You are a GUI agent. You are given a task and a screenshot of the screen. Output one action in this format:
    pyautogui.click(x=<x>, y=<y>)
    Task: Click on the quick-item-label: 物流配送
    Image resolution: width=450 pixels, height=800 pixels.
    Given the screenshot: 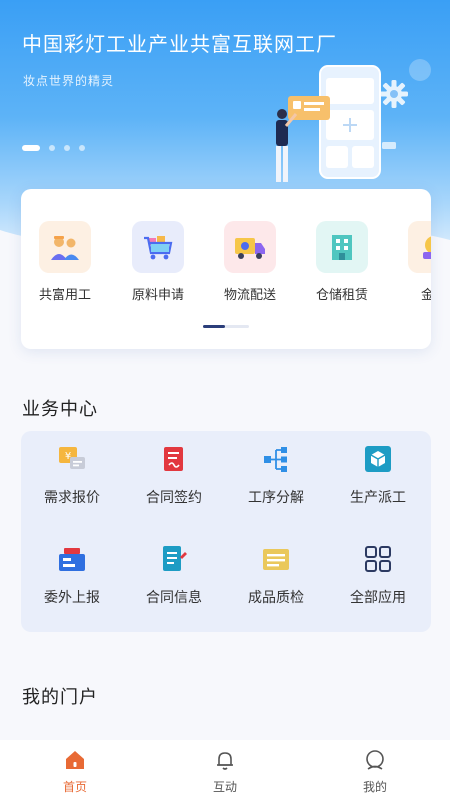 What is the action you would take?
    pyautogui.click(x=249, y=295)
    